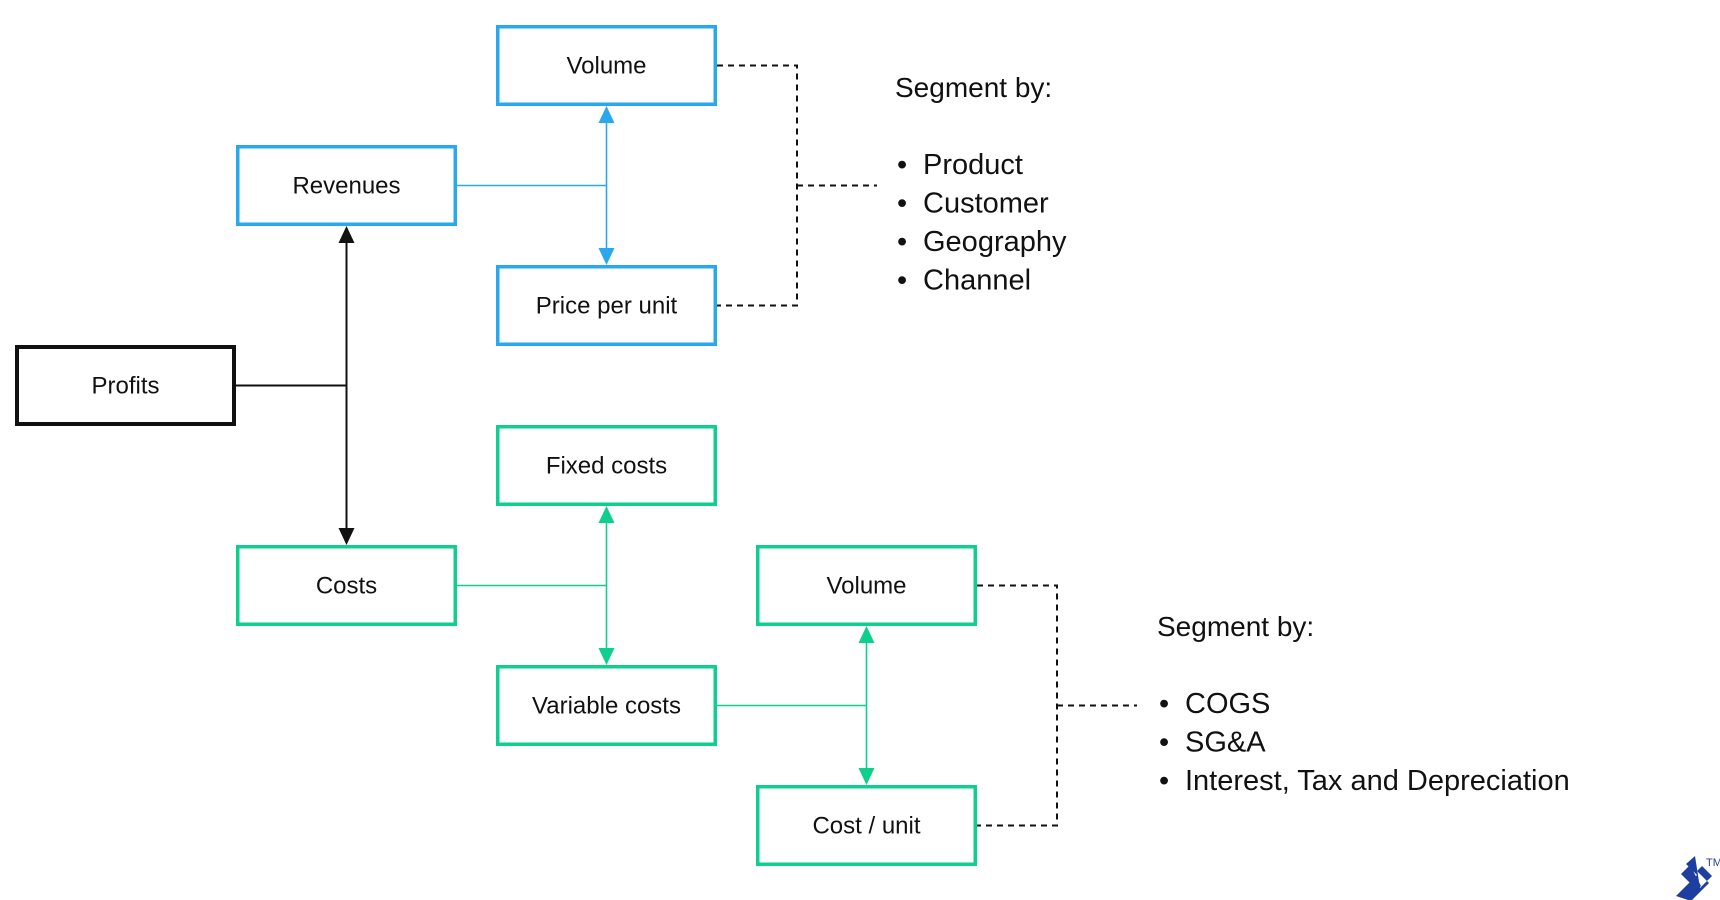 The height and width of the screenshot is (900, 1720). Describe the element at coordinates (536, 585) in the screenshot. I see `connector-costs` at that location.